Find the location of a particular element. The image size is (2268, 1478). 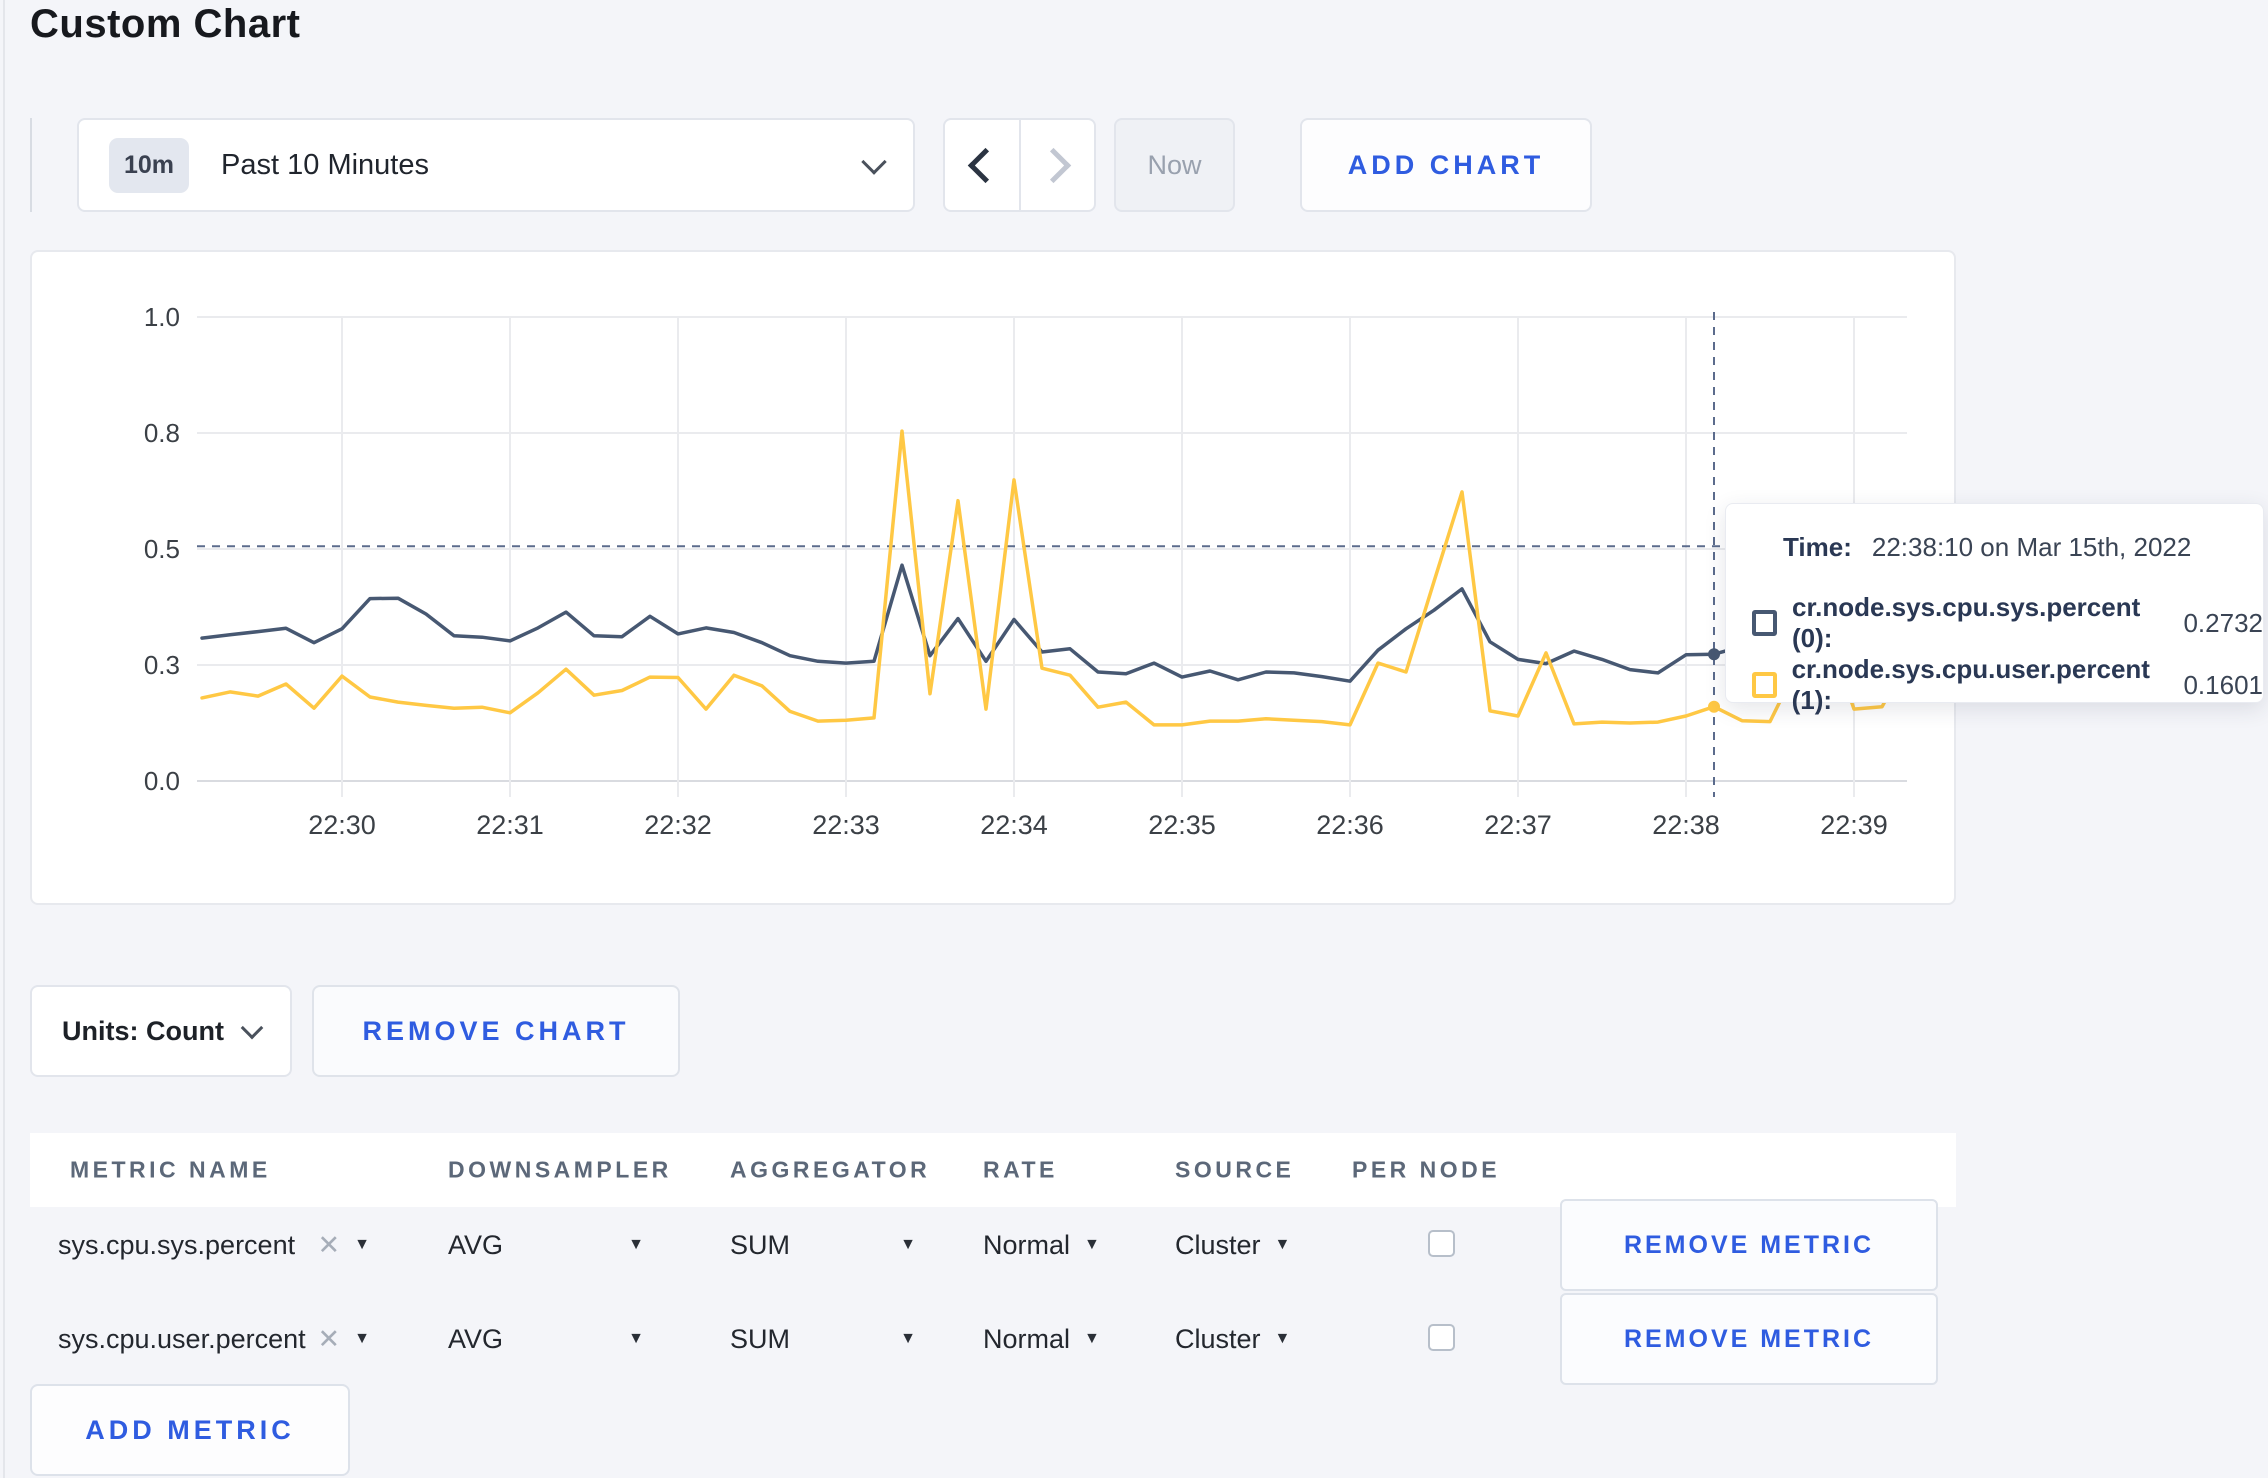

time-range-select: 10m Past 10 Minutes is located at coordinates (496, 165).